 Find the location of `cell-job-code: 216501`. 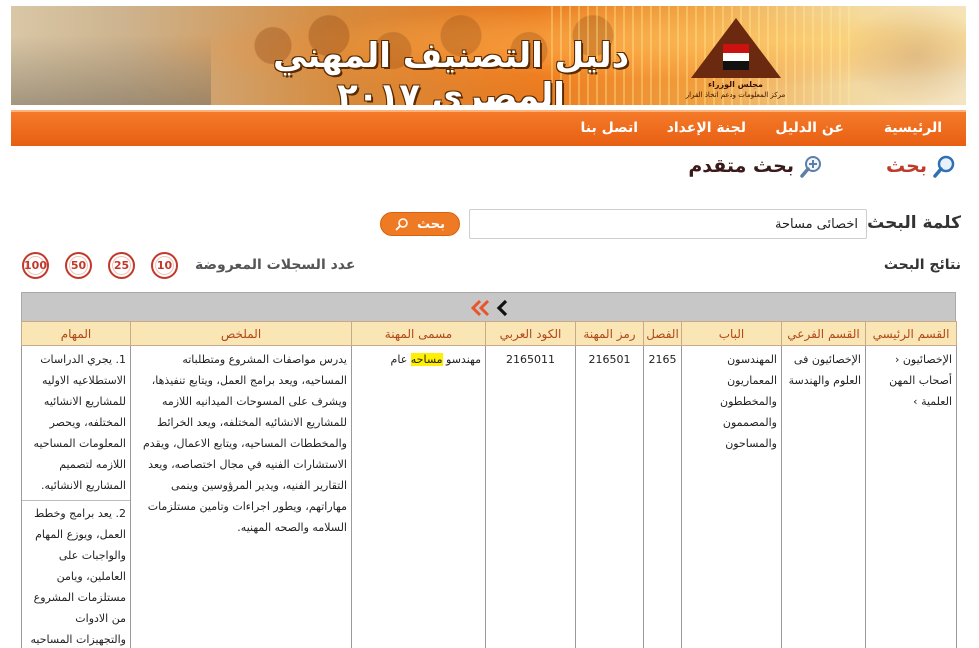

cell-job-code: 216501 is located at coordinates (609, 496).